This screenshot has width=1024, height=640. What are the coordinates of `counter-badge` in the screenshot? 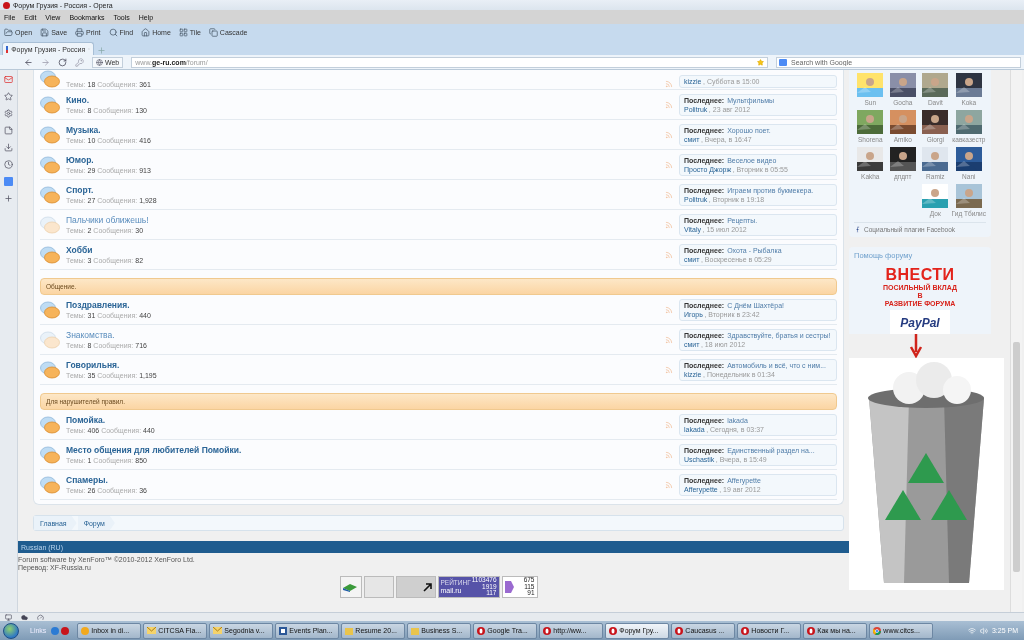 It's located at (415, 587).